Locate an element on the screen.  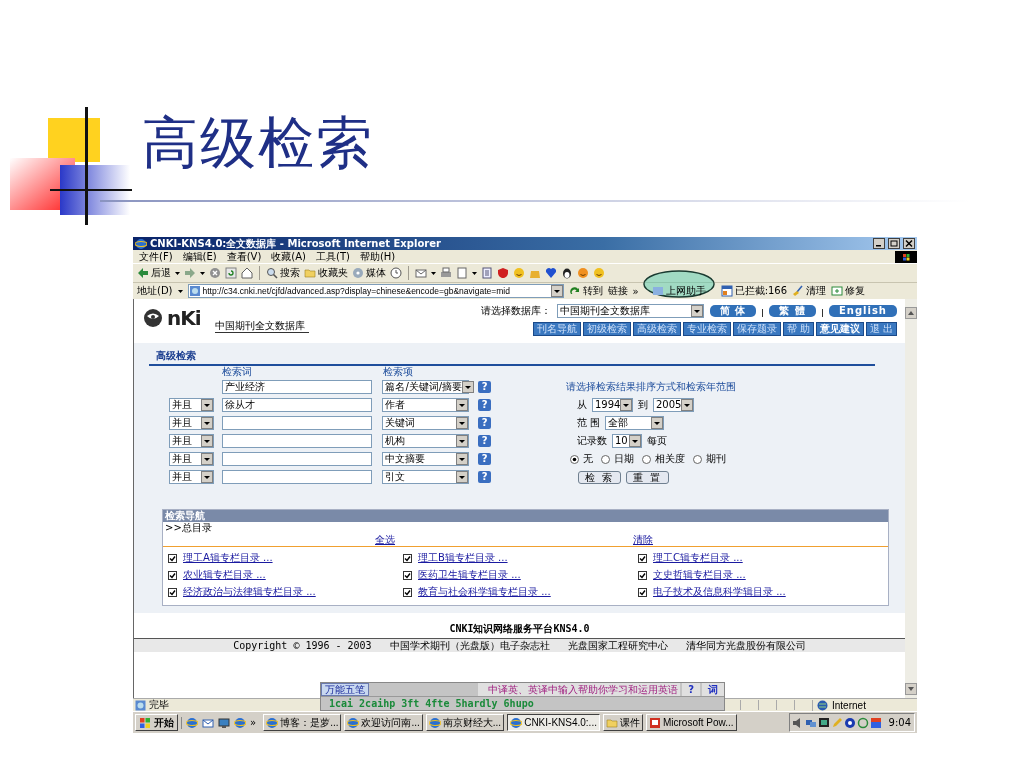
field-select: 机构 is located at coordinates (426, 441).